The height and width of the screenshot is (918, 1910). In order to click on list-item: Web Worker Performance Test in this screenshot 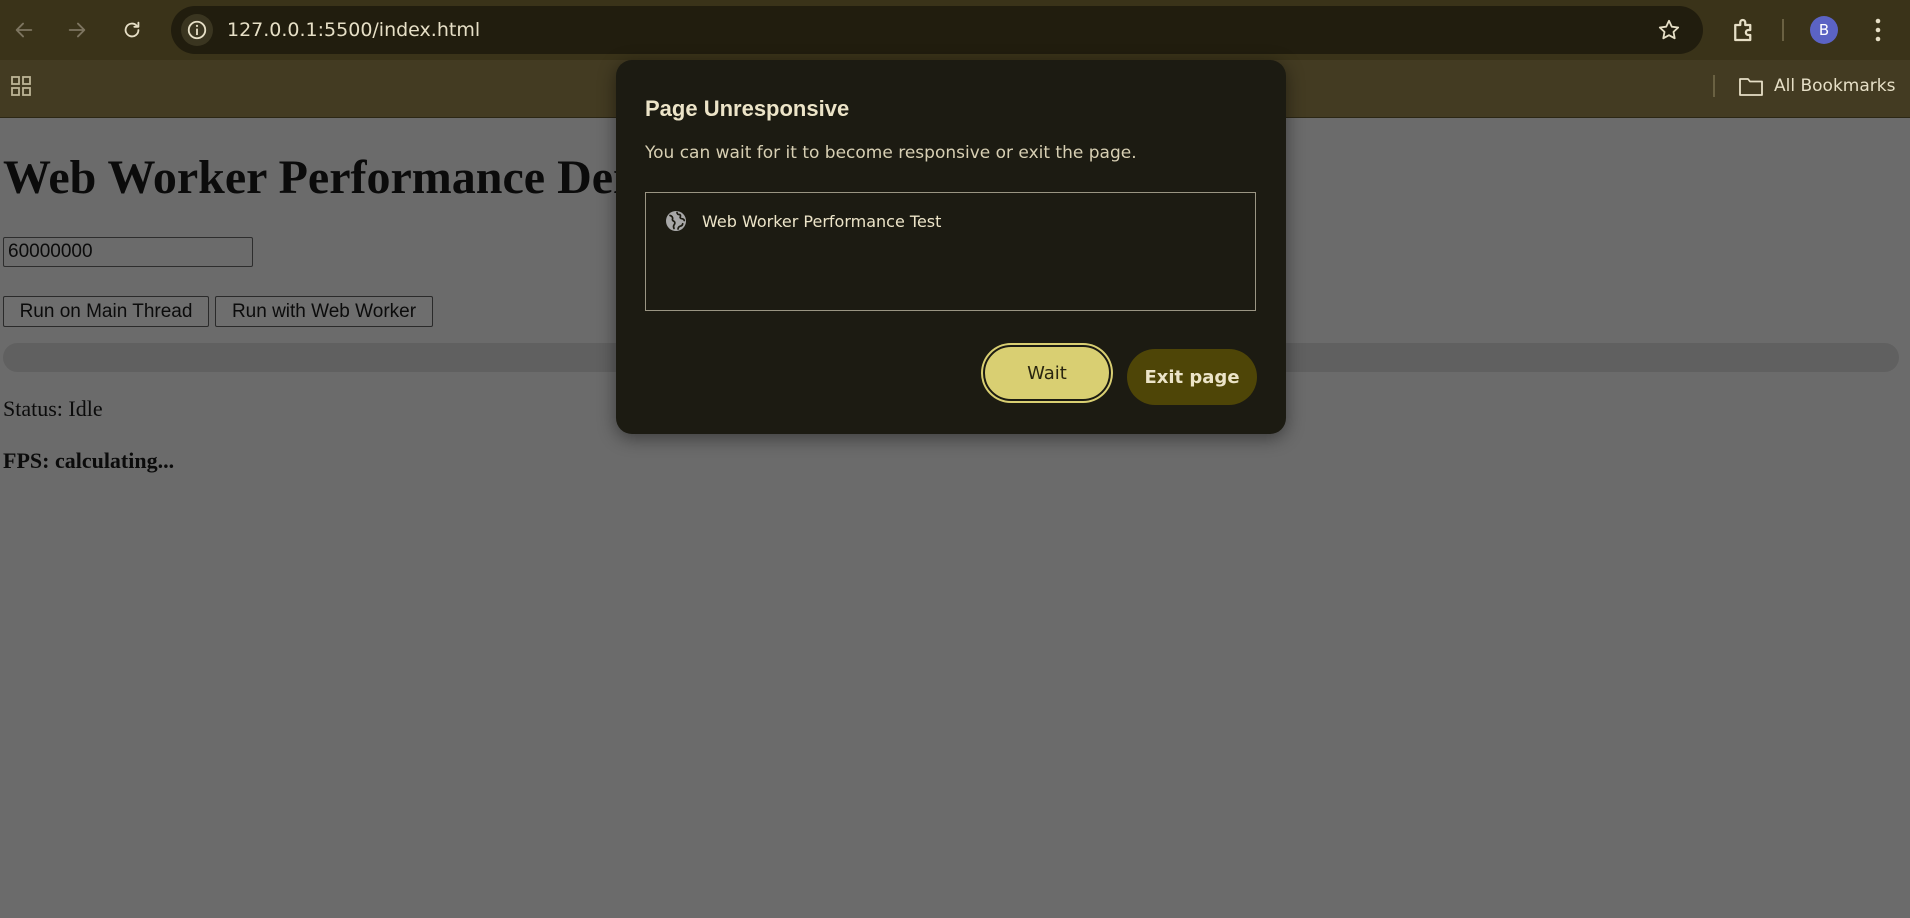, I will do `click(802, 221)`.